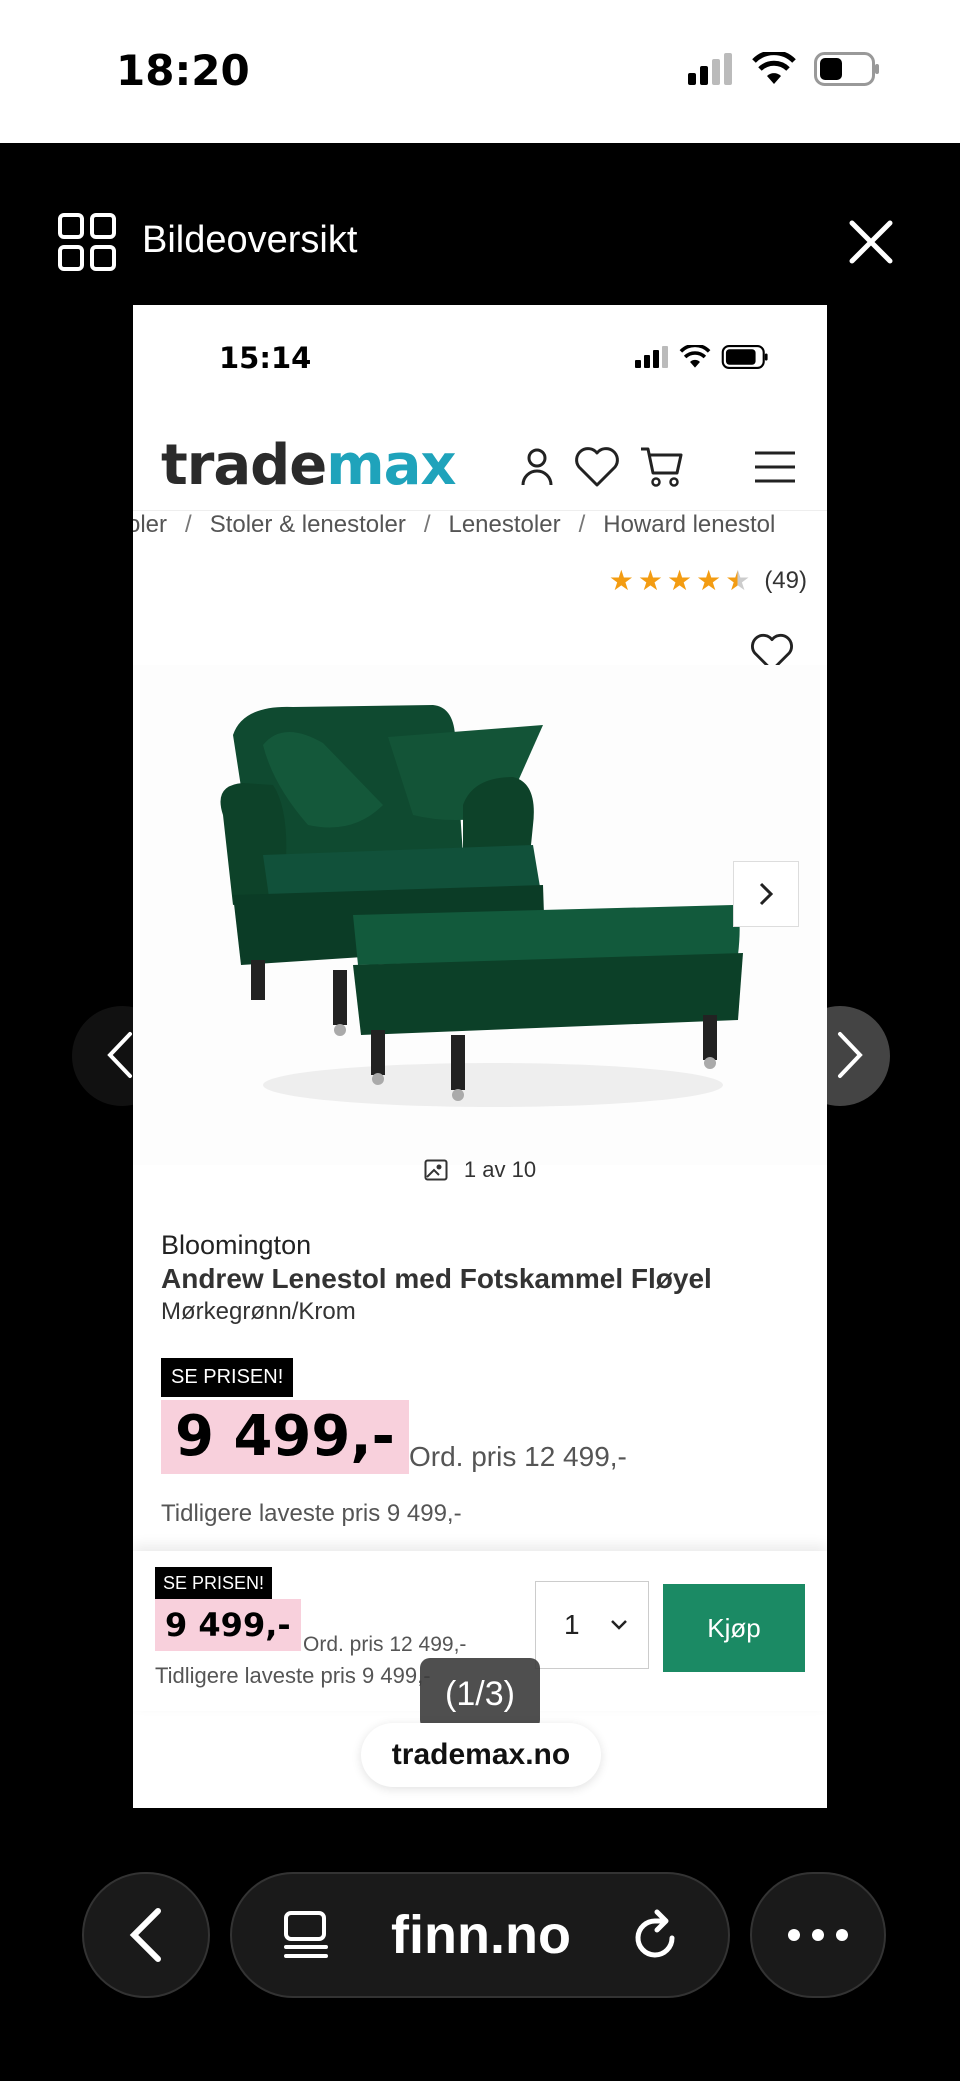  I want to click on buy-button: Kjøp, so click(734, 1628).